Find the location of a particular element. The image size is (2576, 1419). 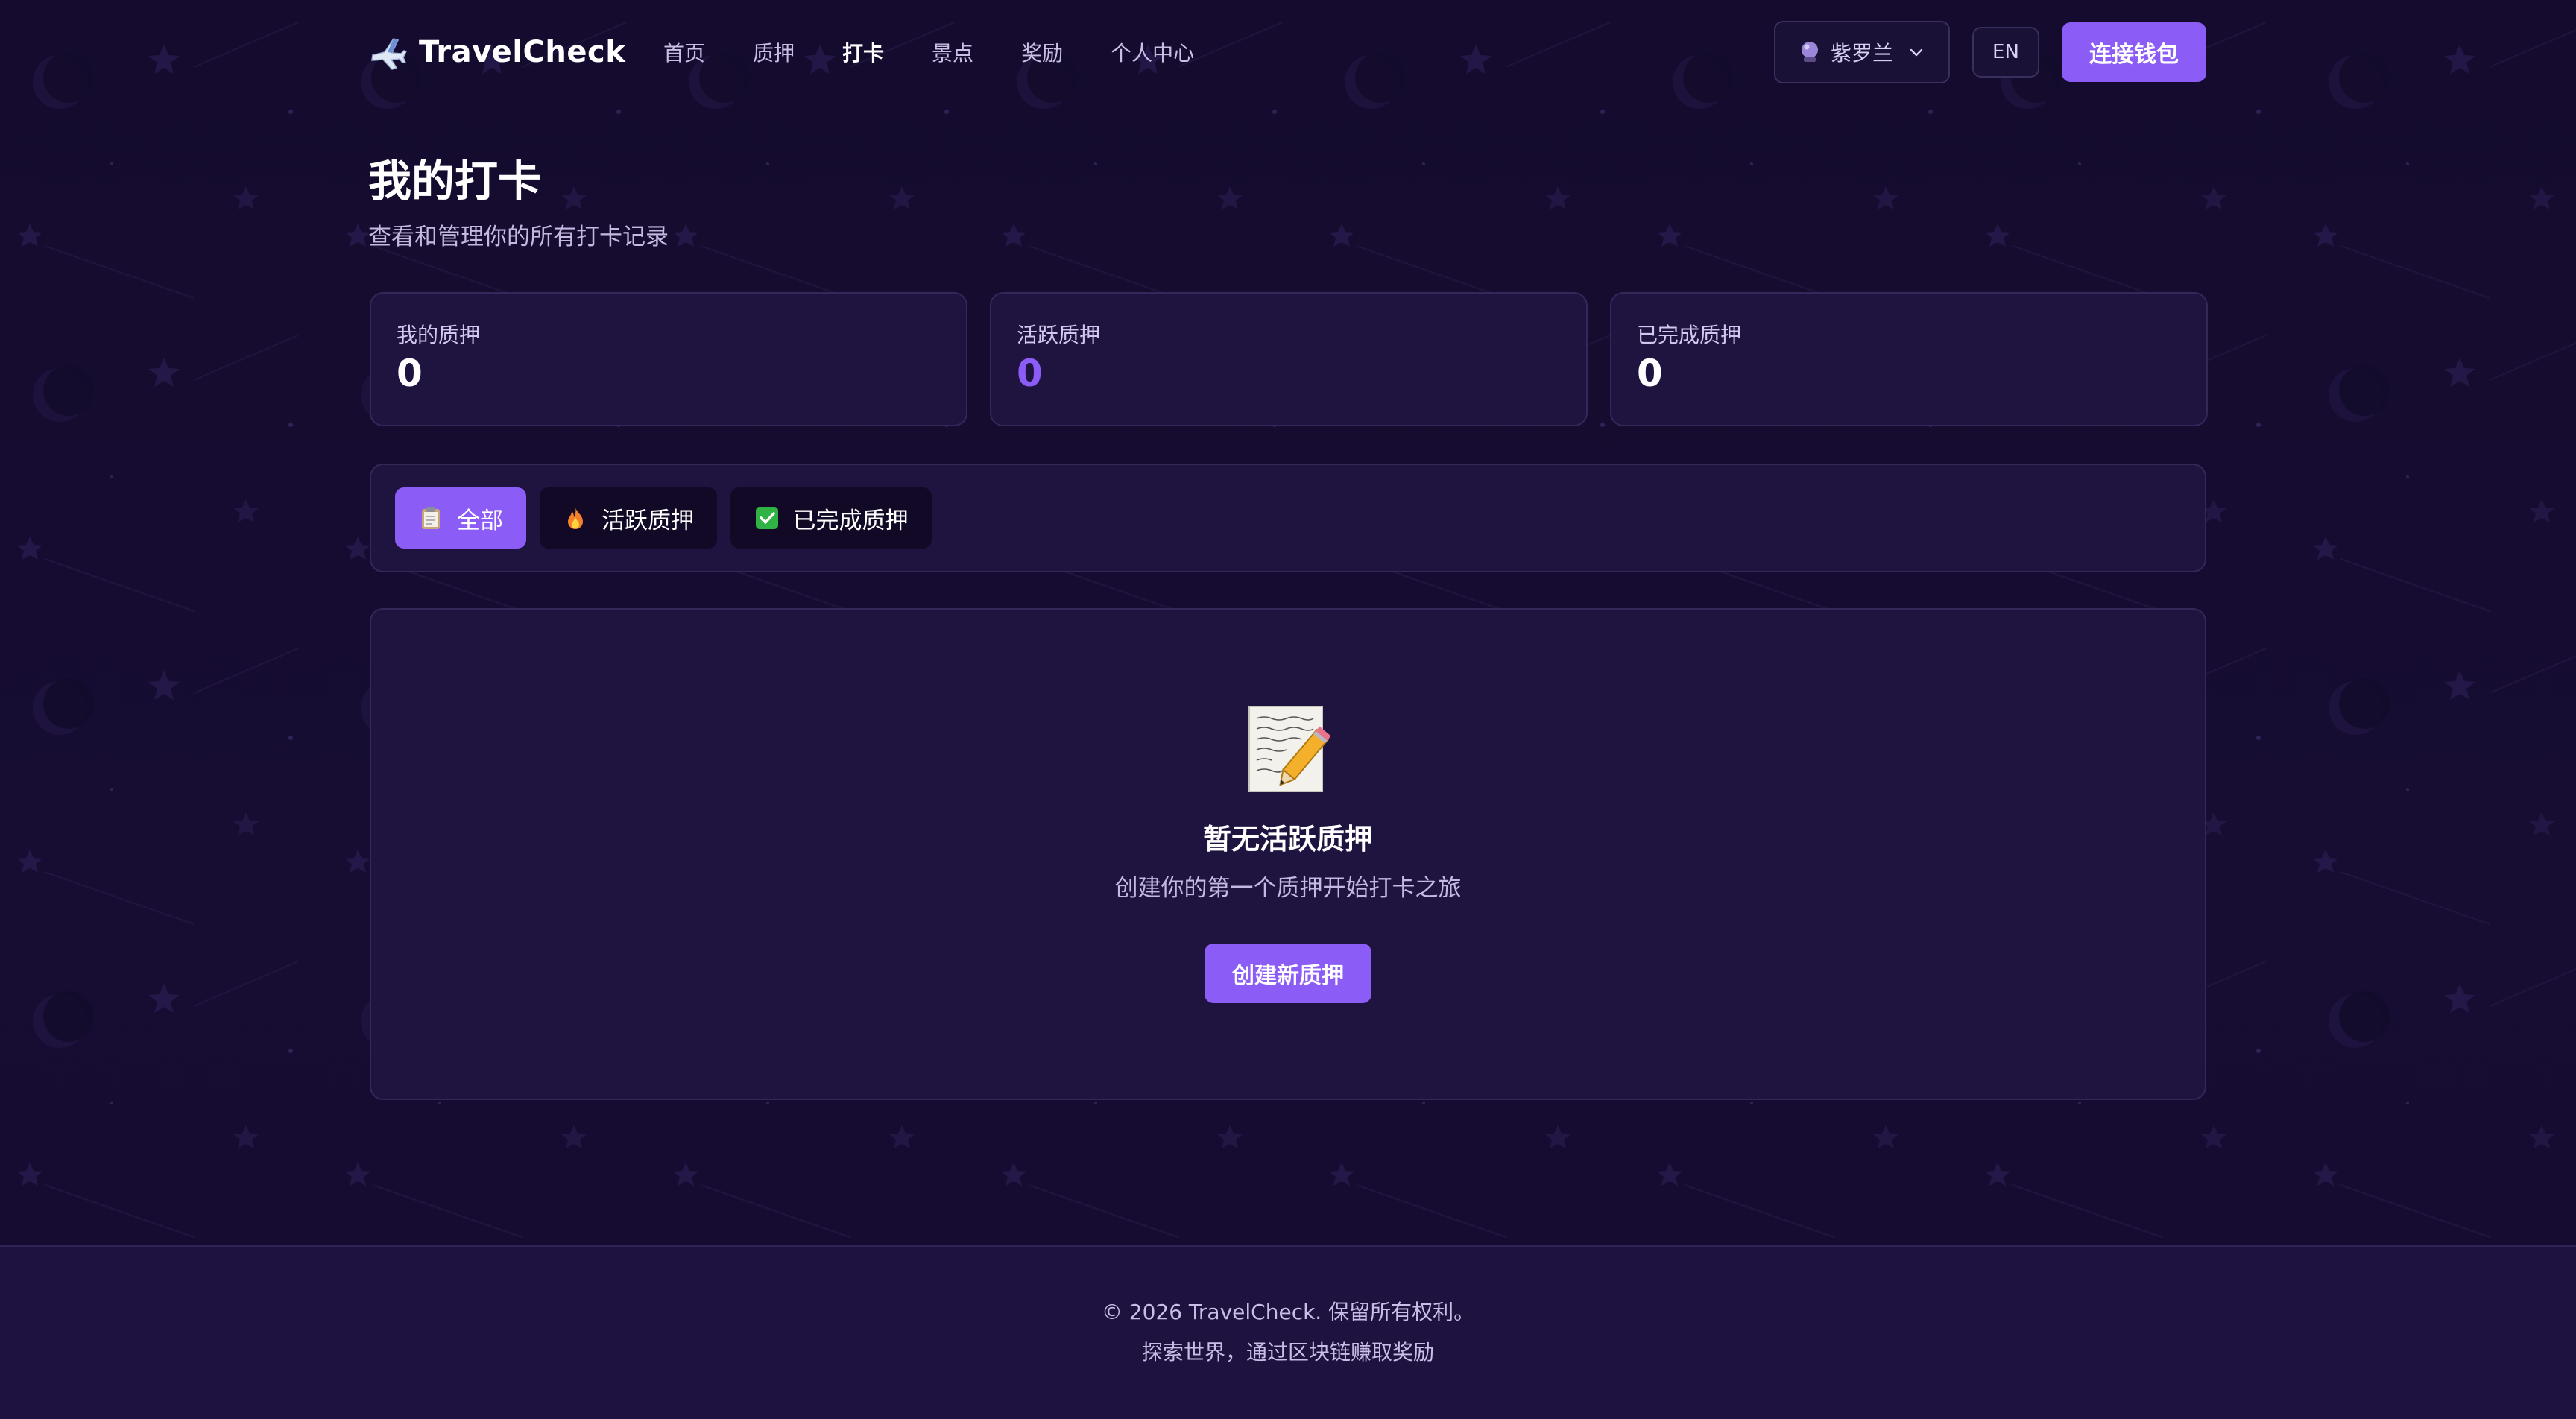

fire-icon is located at coordinates (575, 518).